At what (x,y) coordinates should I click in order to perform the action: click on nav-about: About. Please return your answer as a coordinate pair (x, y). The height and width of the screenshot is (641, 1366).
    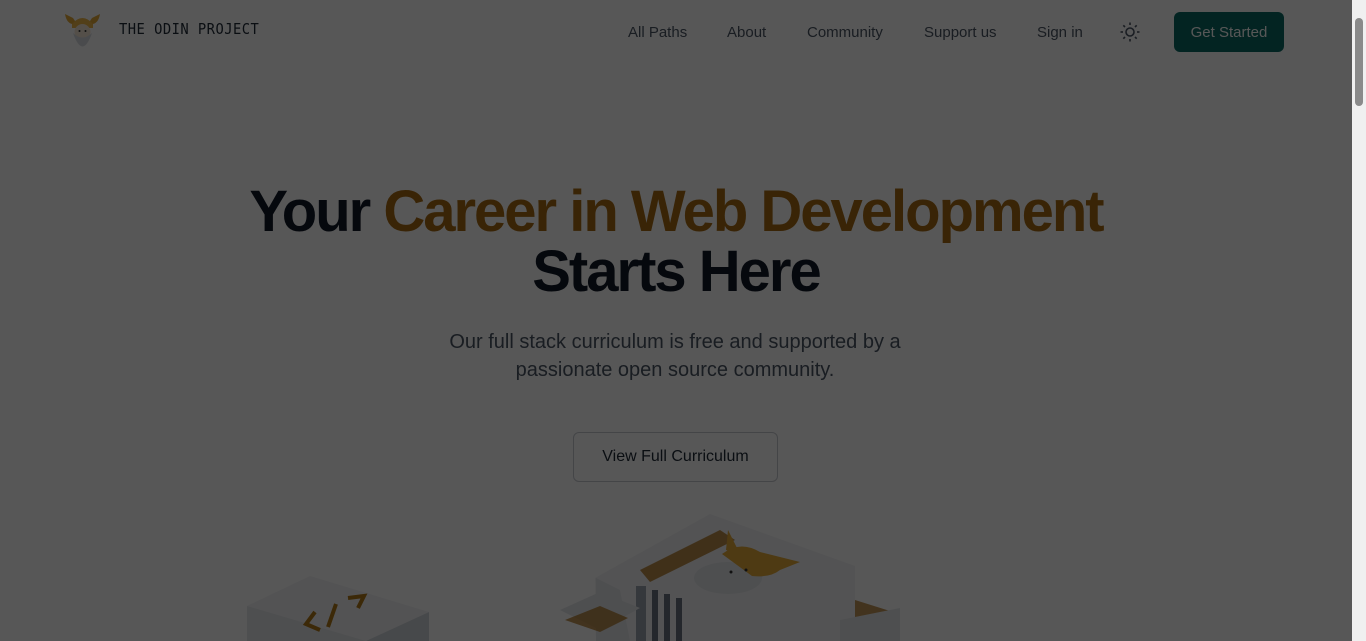
    Looking at the image, I should click on (746, 33).